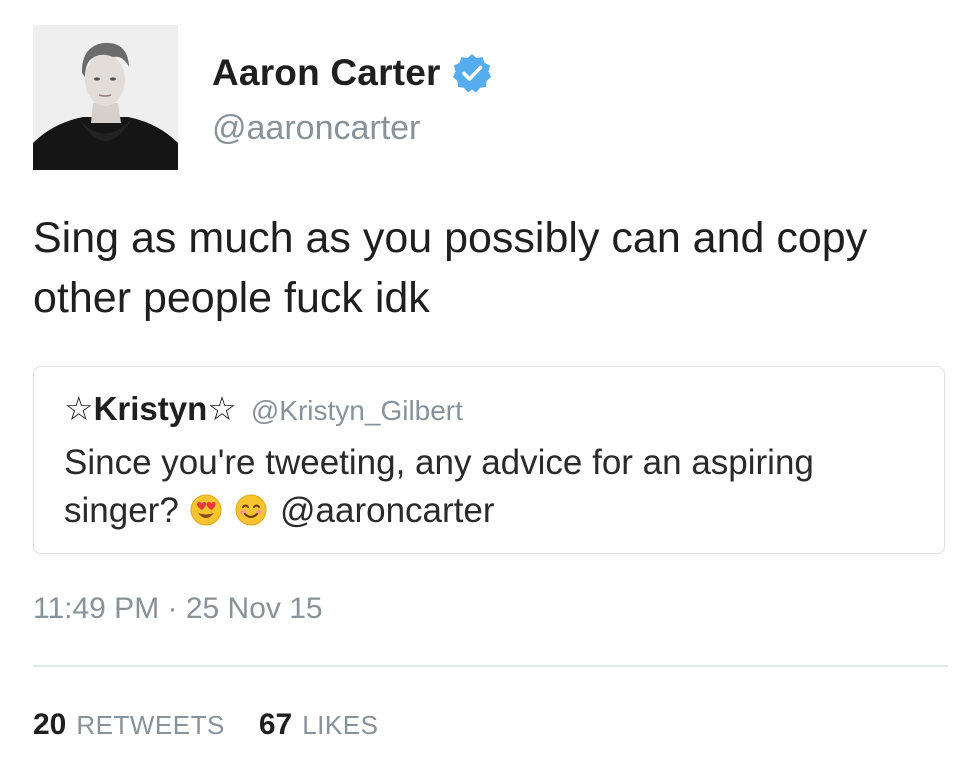 The height and width of the screenshot is (780, 980). I want to click on quoted-text-line-2: singer? @aaroncarter, so click(489, 511).